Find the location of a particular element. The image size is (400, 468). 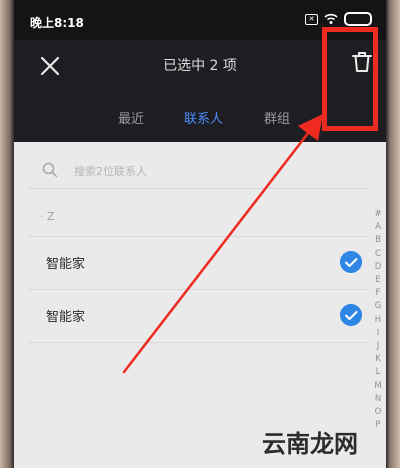

index-letter: D is located at coordinates (378, 267).